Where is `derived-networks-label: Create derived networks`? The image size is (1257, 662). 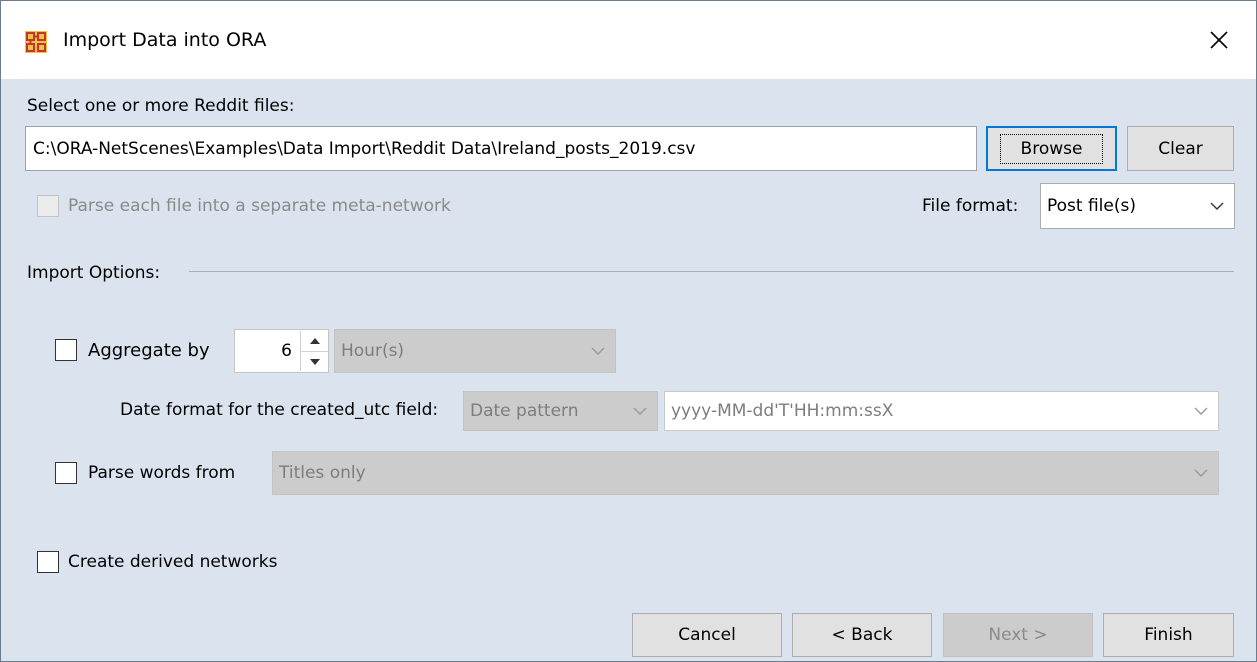 derived-networks-label: Create derived networks is located at coordinates (173, 562).